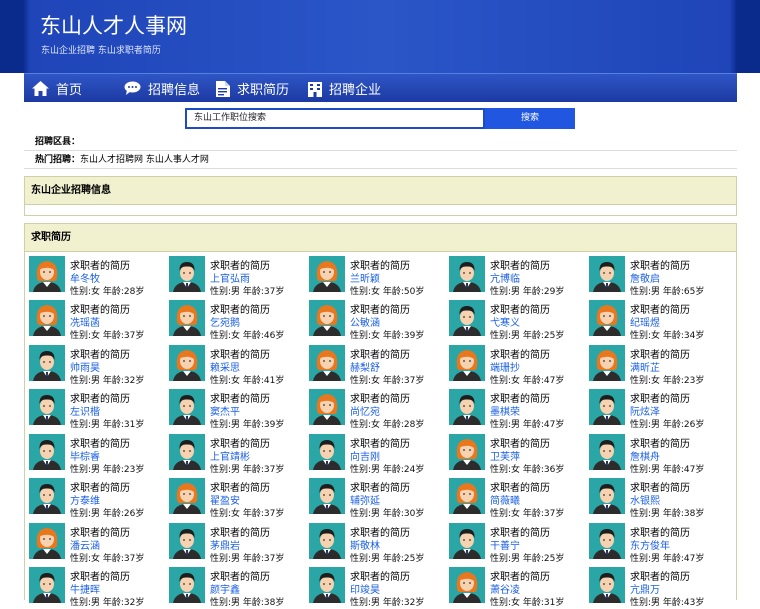 Image resolution: width=760 pixels, height=609 pixels. I want to click on resume-card: 求职者的简历 上官靖彬 性别:男 年龄:37岁, so click(239, 454).